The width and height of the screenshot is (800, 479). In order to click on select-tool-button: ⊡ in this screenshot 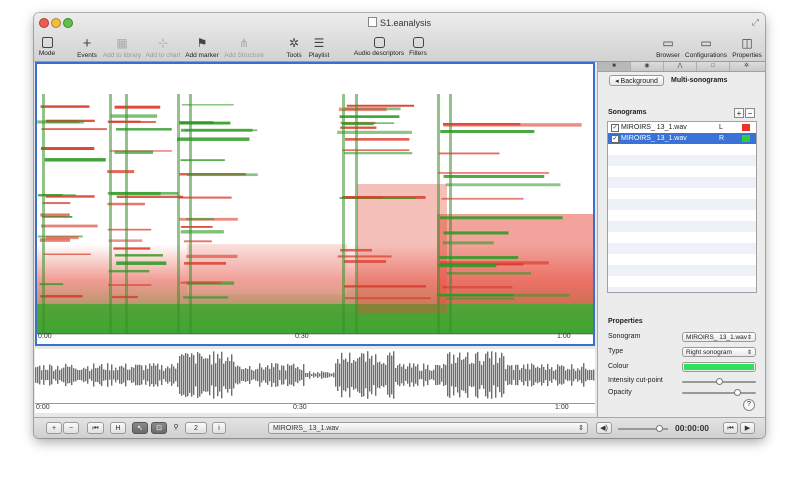, I will do `click(159, 428)`.